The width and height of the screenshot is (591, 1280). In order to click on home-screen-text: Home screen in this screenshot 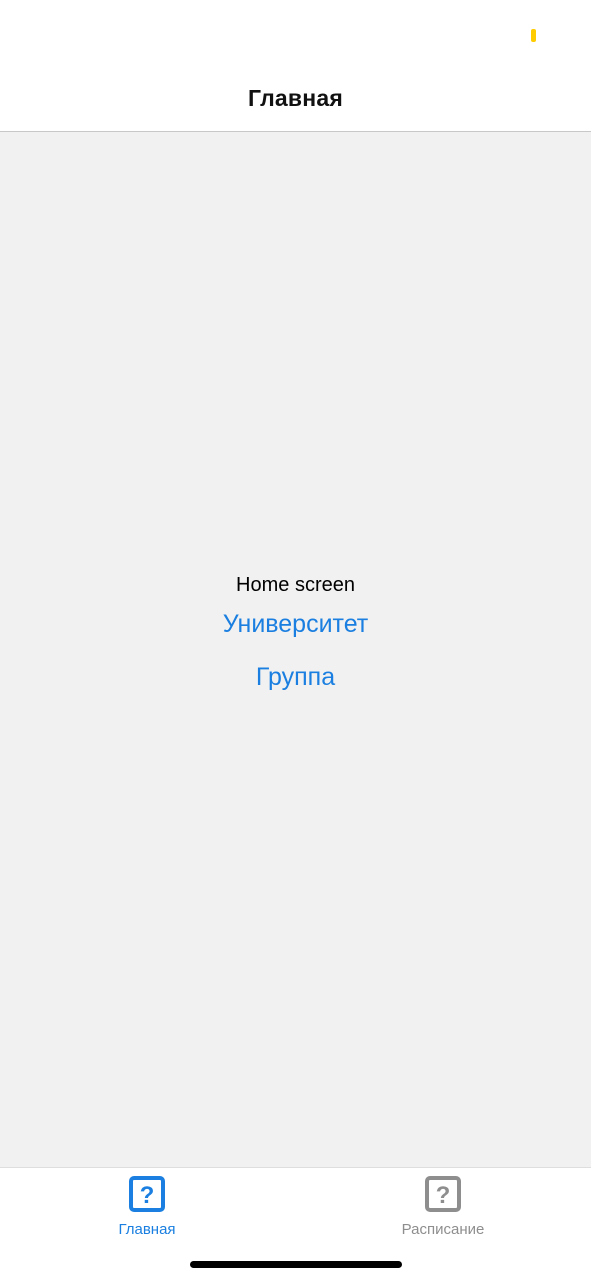, I will do `click(295, 585)`.